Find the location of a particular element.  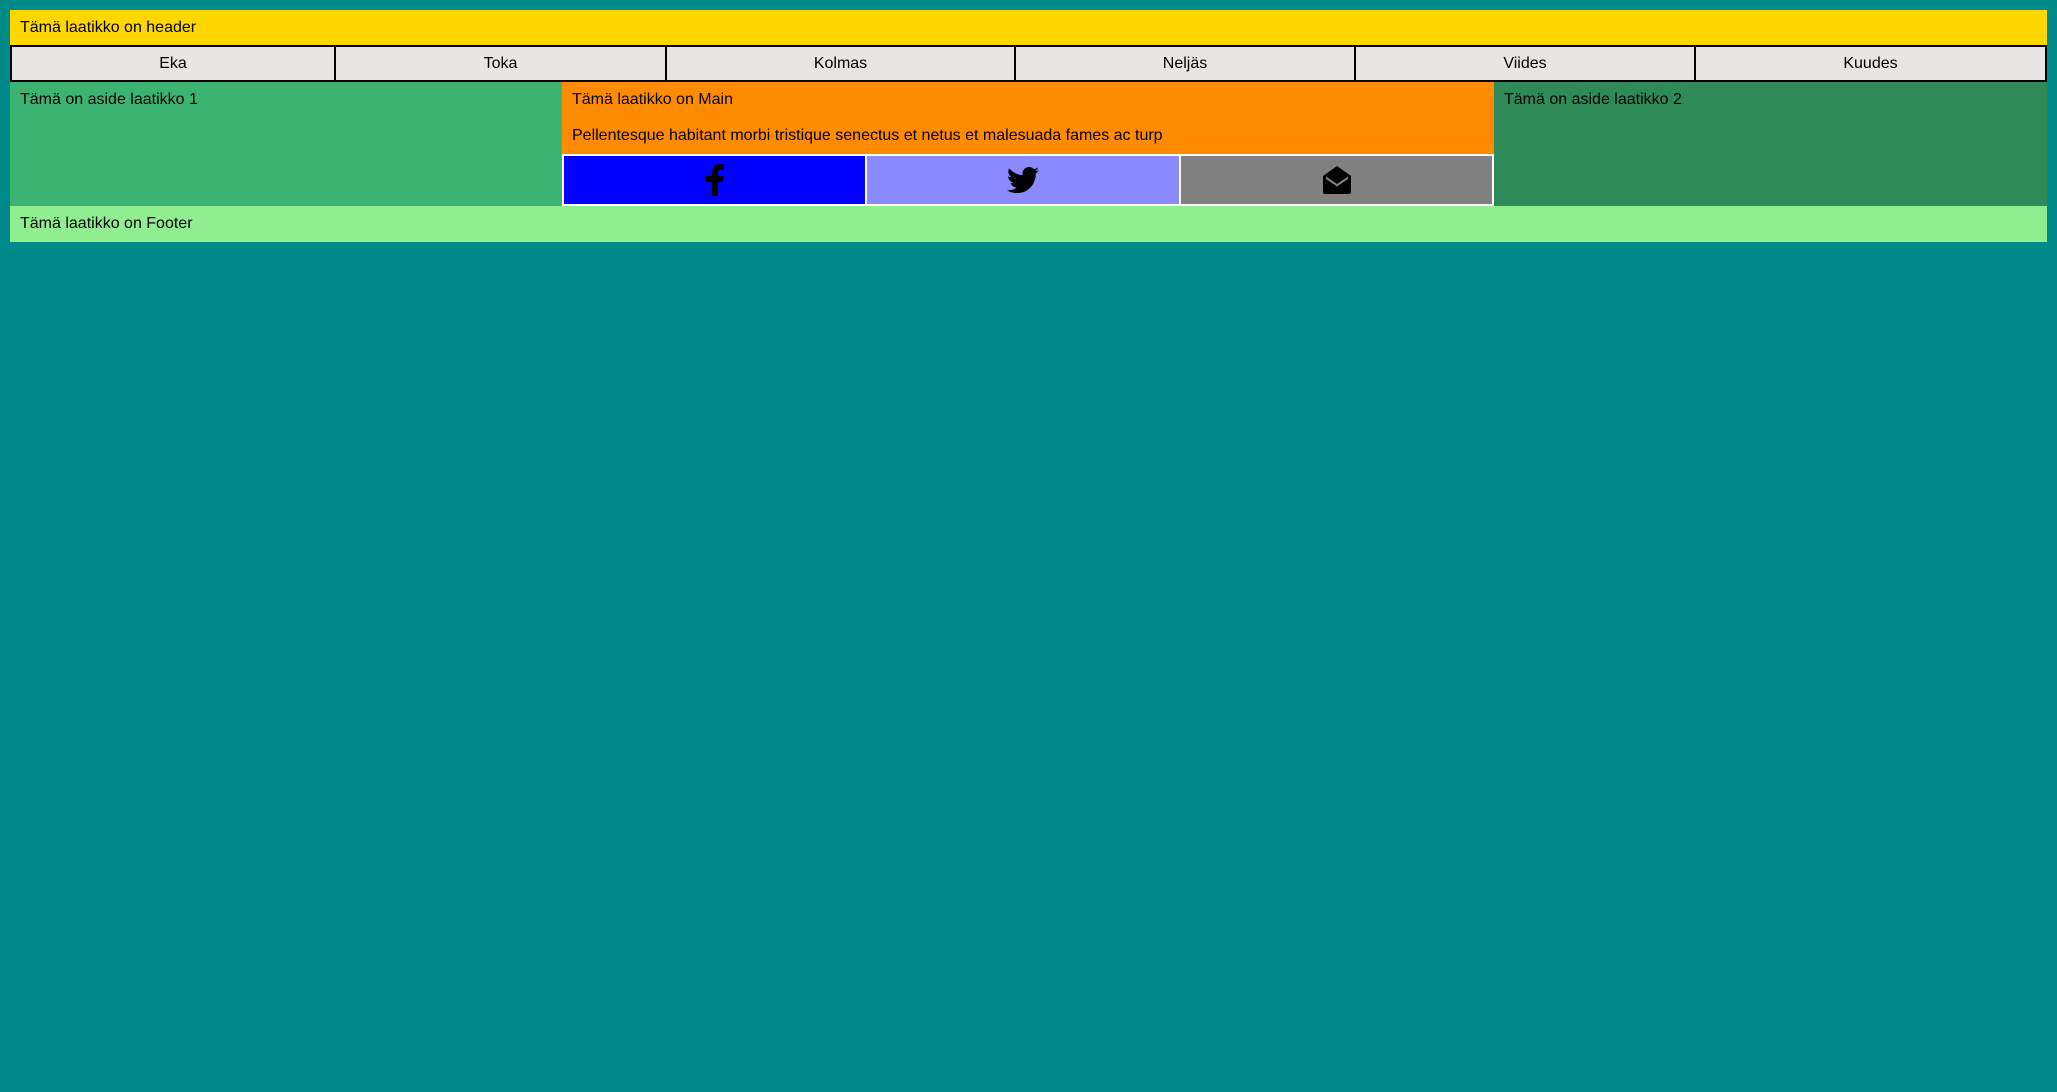

twitter-button is located at coordinates (1023, 180).